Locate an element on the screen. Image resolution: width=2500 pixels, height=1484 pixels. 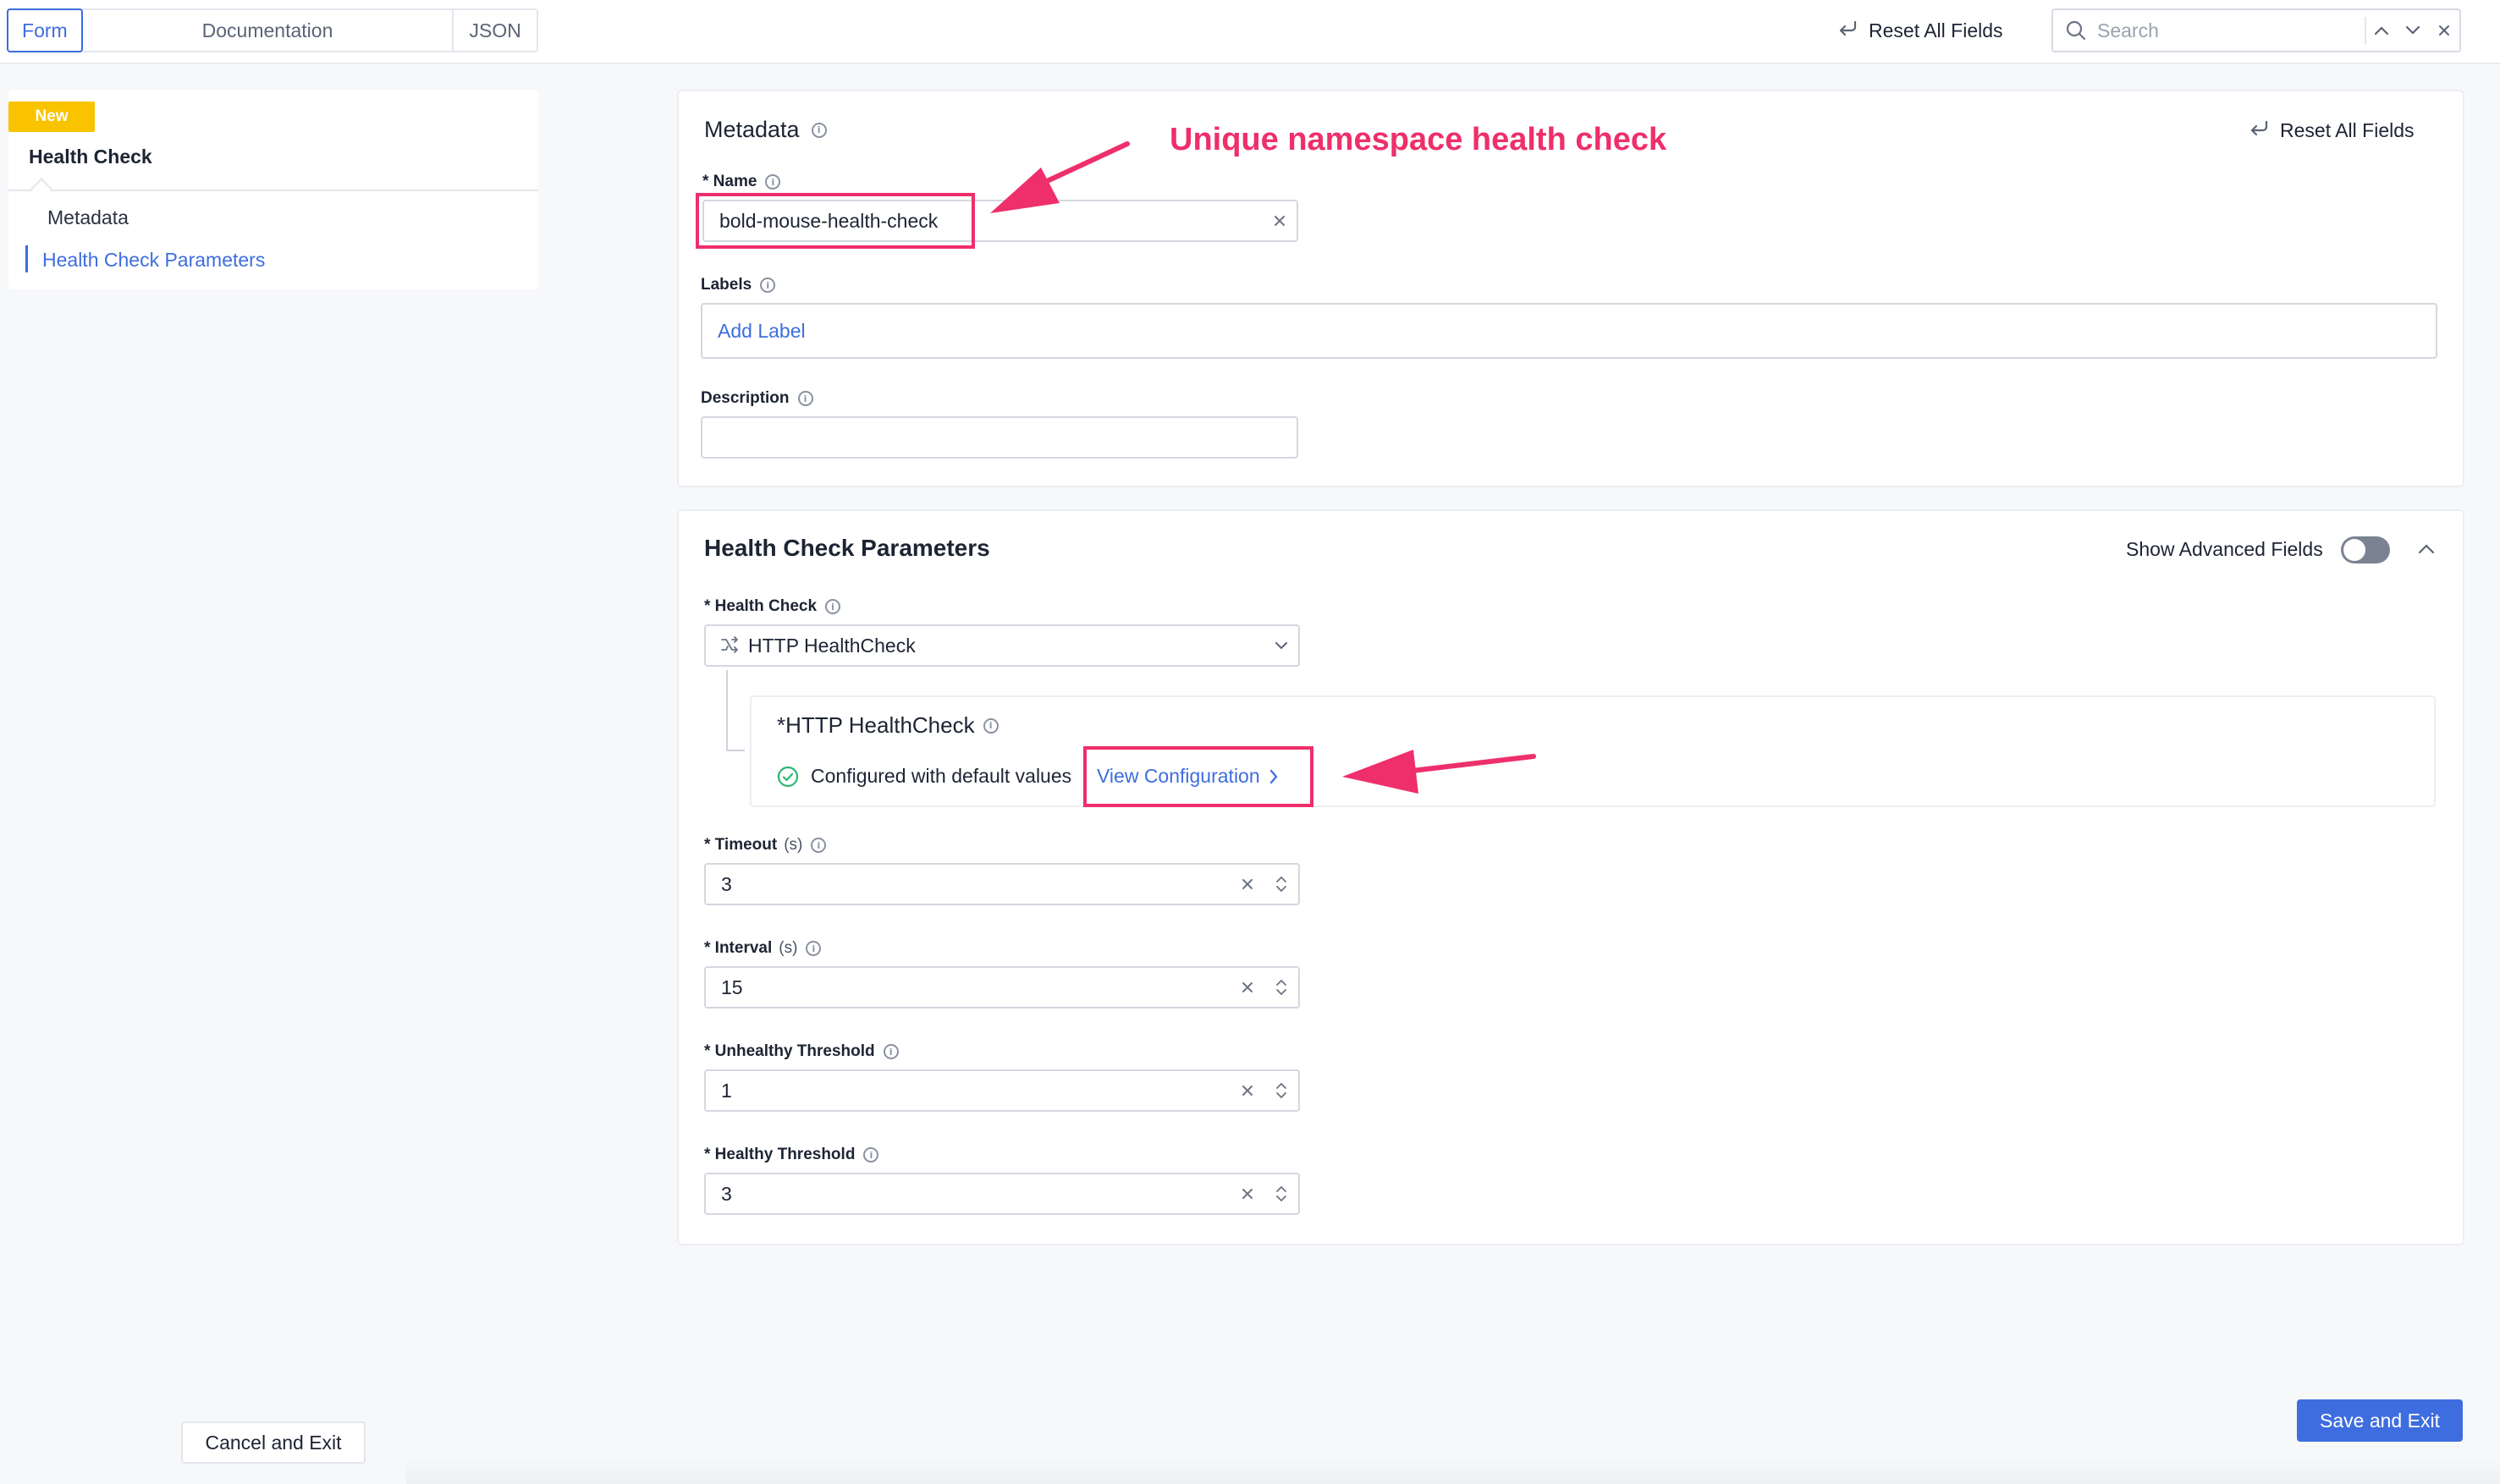
configured-status-text: Configured with default values is located at coordinates (941, 776).